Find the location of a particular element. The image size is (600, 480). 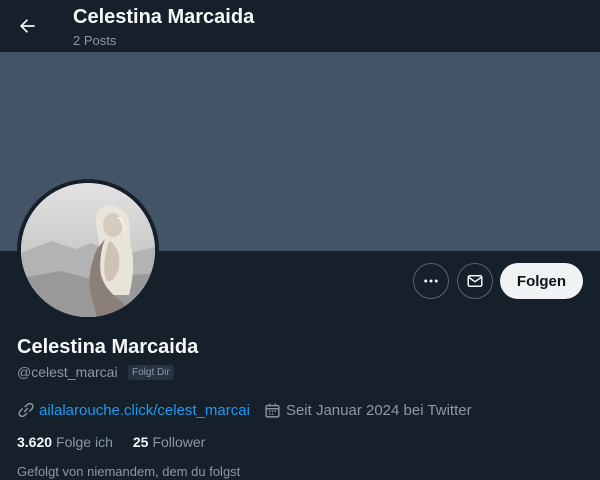

calendar-icon is located at coordinates (272, 410).